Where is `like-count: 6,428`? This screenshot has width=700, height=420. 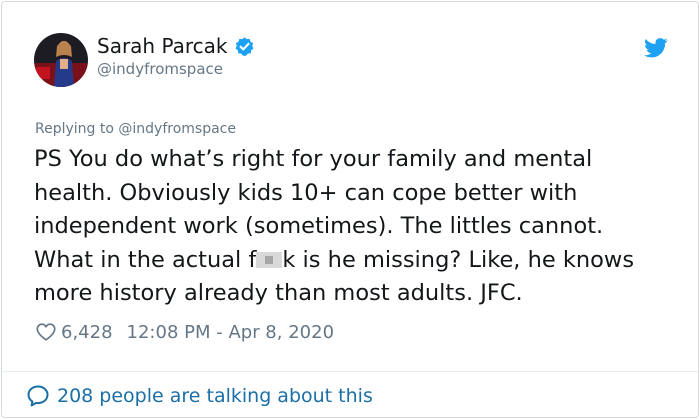
like-count: 6,428 is located at coordinates (87, 332).